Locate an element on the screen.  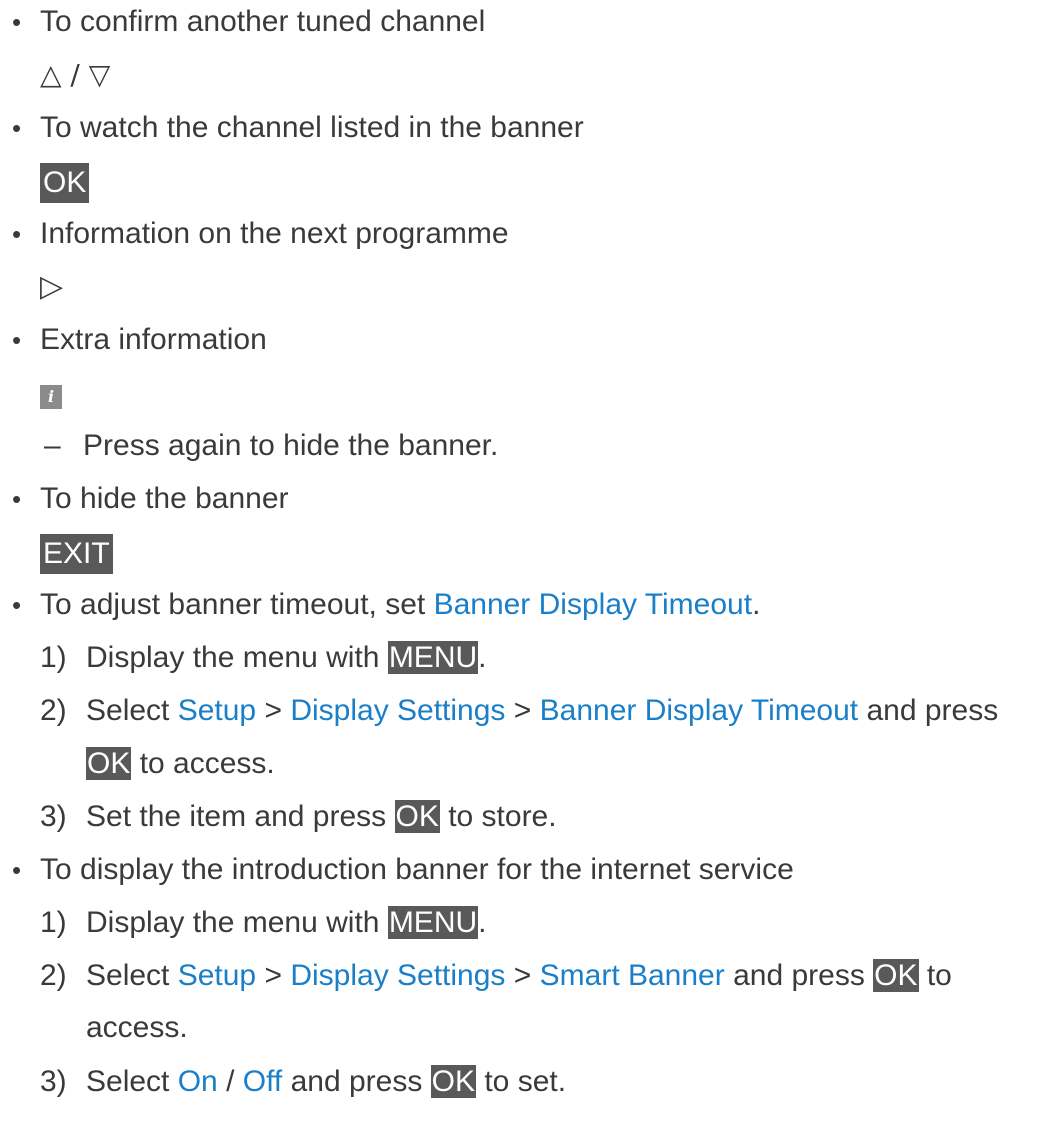
up-down-keys: △ / ▽ is located at coordinates (75, 75).